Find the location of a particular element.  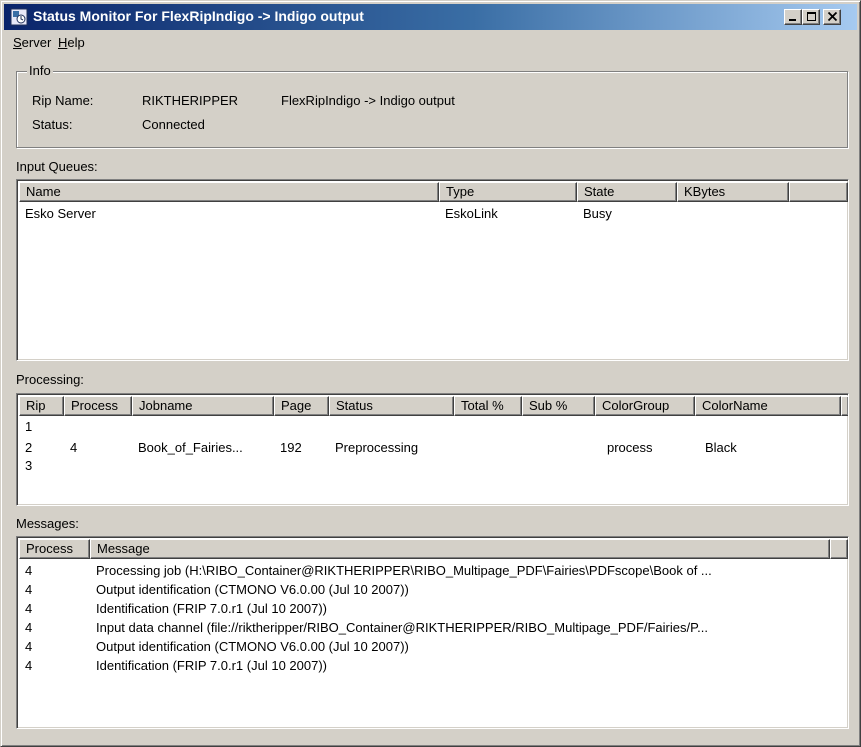

col-sub-pct: Sub % is located at coordinates (558, 406).